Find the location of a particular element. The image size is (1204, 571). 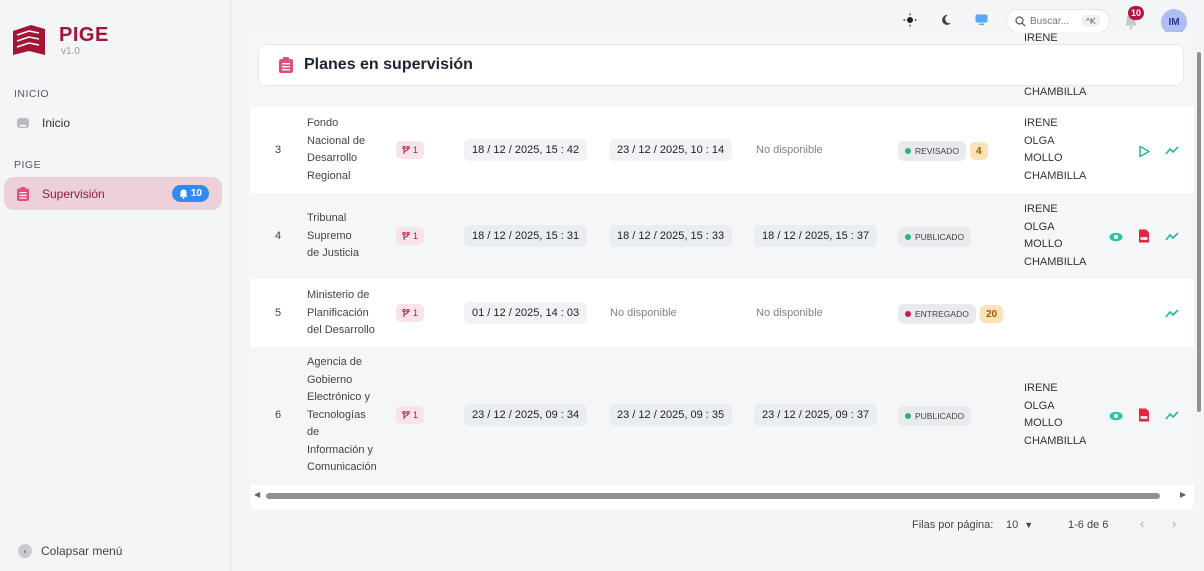

app-name: PIGE is located at coordinates (84, 35).